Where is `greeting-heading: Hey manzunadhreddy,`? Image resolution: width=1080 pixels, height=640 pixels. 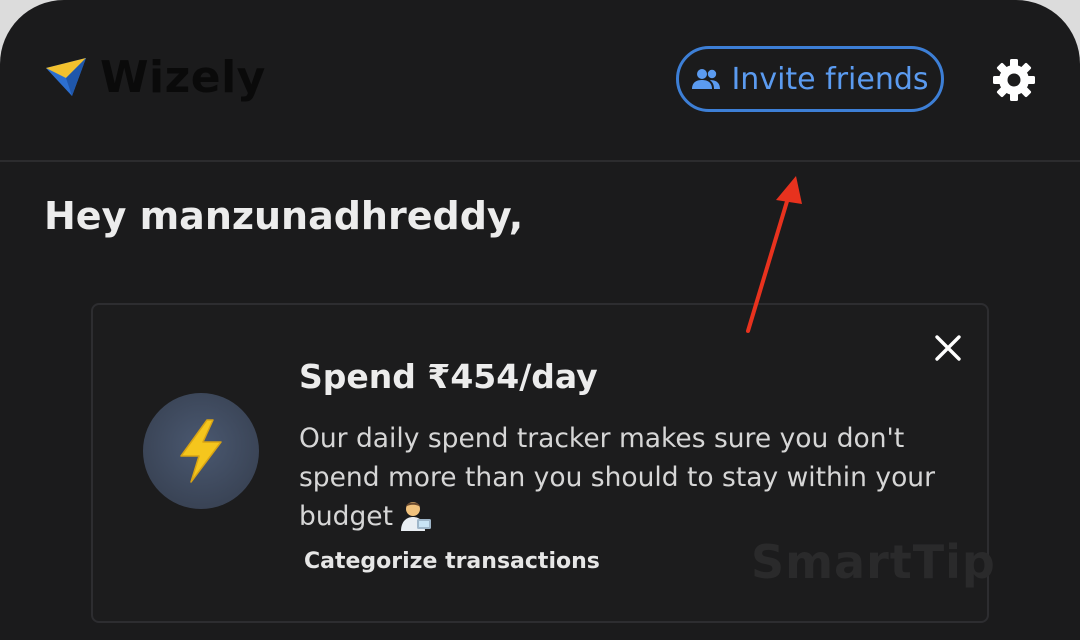
greeting-heading: Hey manzunadhreddy, is located at coordinates (284, 216).